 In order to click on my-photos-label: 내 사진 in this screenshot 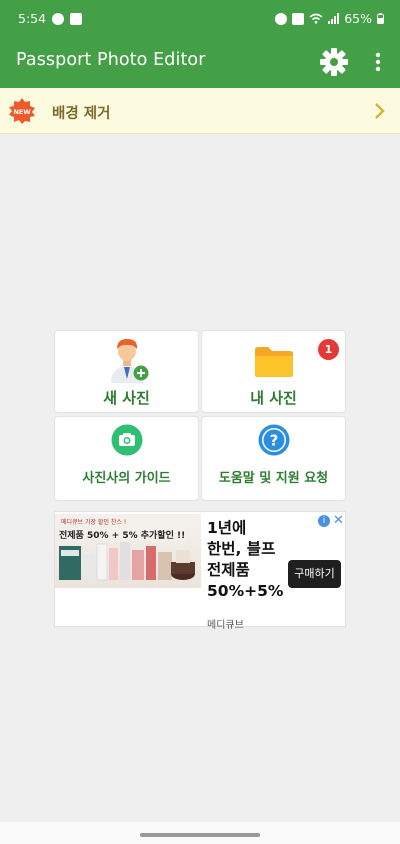, I will do `click(273, 398)`.